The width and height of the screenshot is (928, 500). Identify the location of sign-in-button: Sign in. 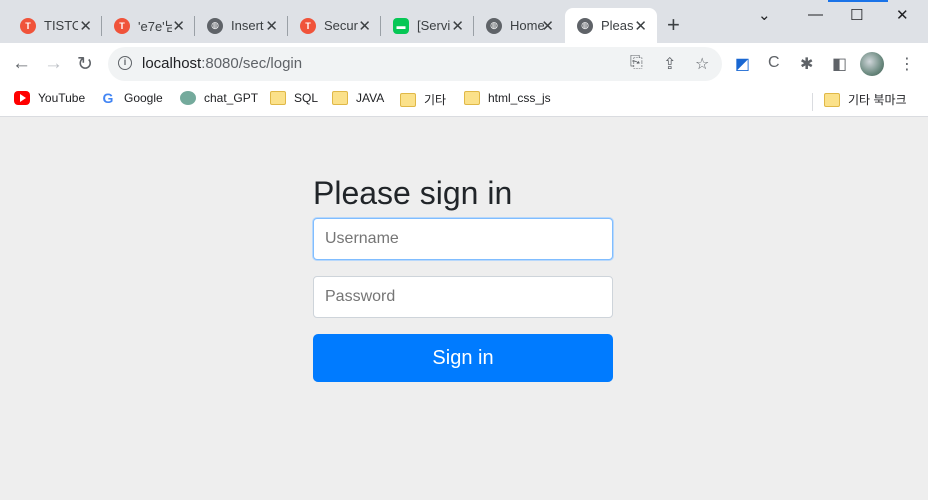
(463, 358).